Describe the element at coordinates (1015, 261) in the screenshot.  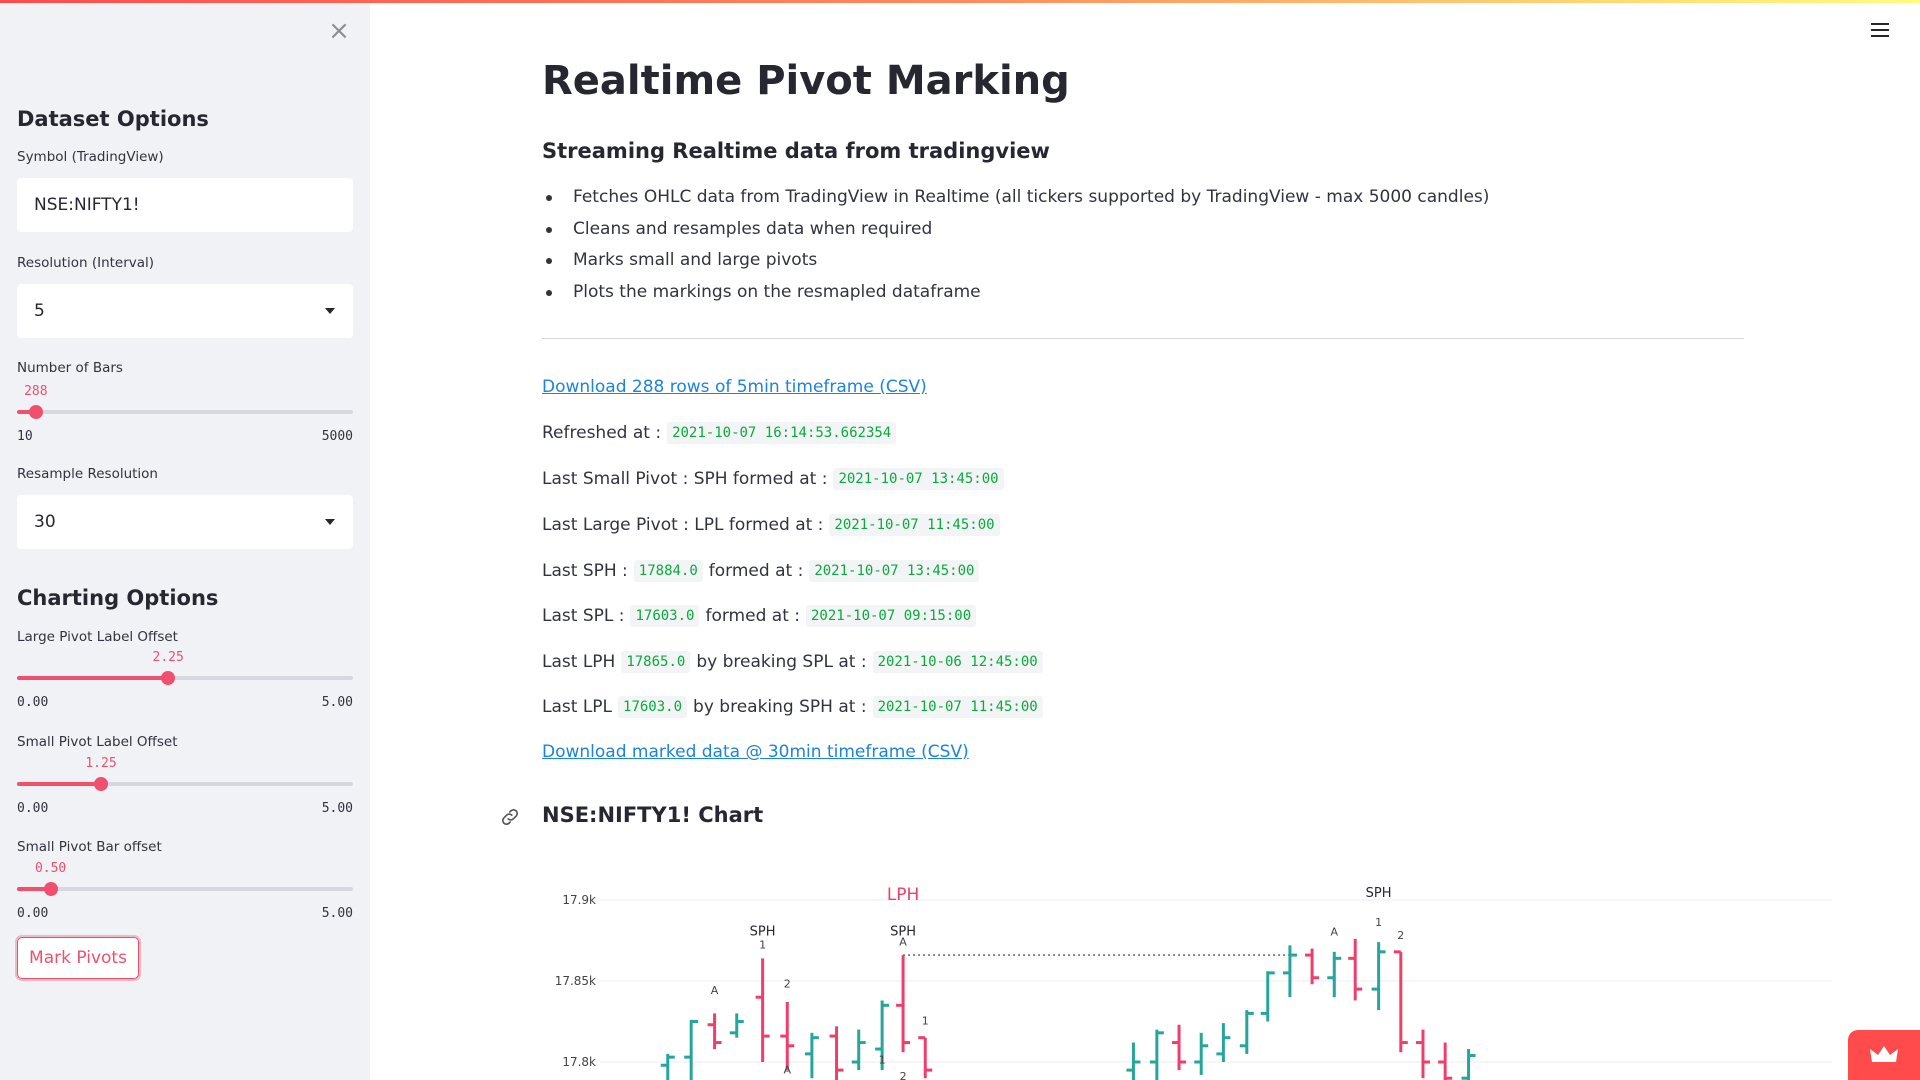
I see `list-item: Marks small and large pivots` at that location.